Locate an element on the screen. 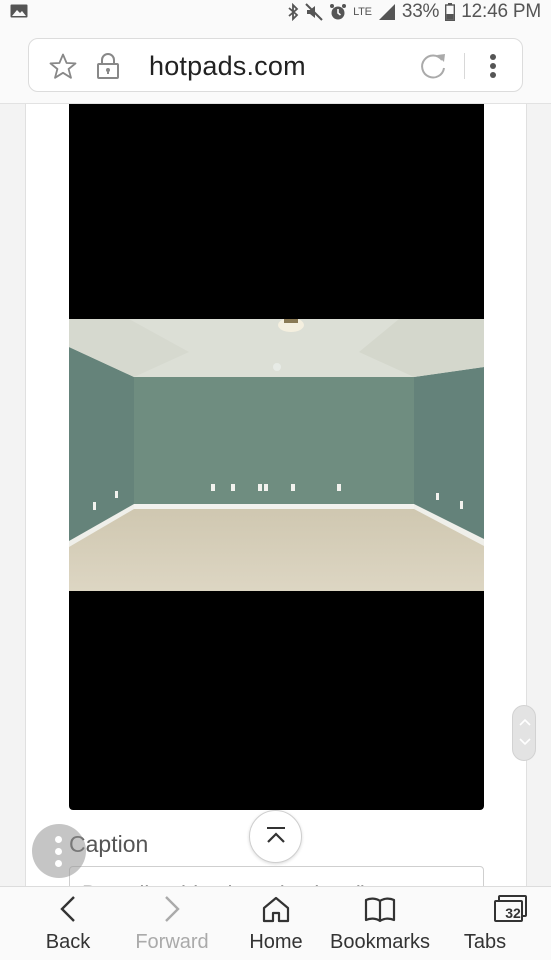 The width and height of the screenshot is (551, 960). status-bar: LTE 33% 12:46 PM is located at coordinates (275, 12).